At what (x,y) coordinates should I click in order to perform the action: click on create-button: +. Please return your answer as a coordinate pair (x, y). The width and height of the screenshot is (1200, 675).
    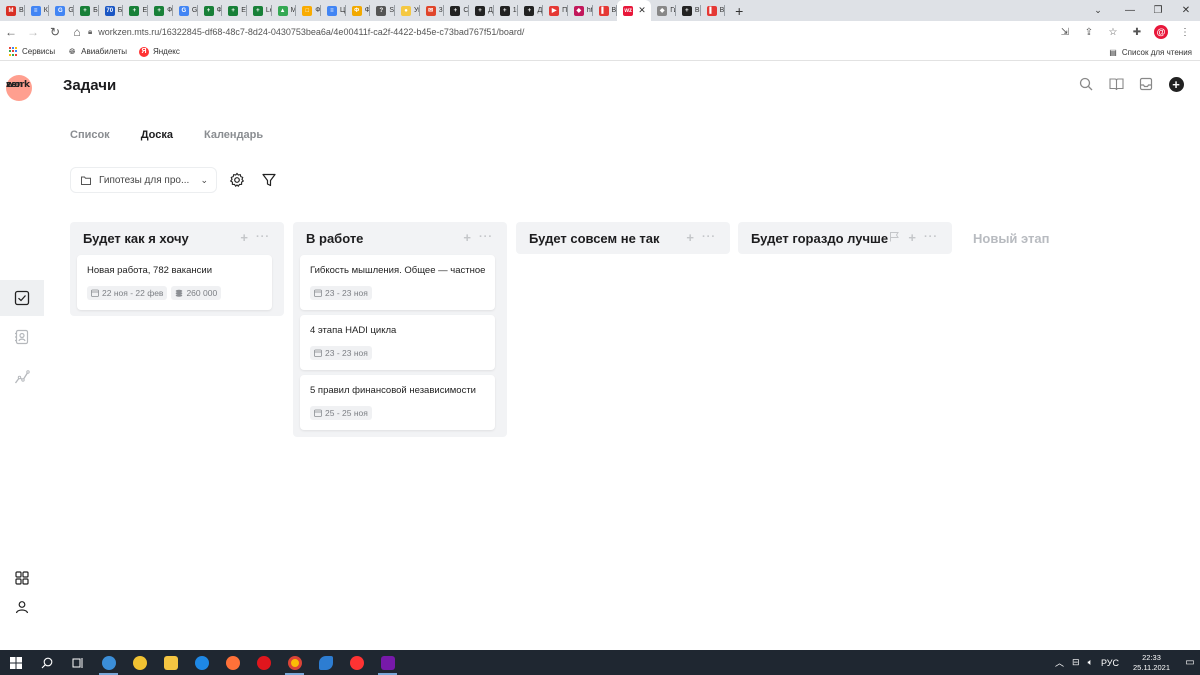
    Looking at the image, I should click on (1176, 84).